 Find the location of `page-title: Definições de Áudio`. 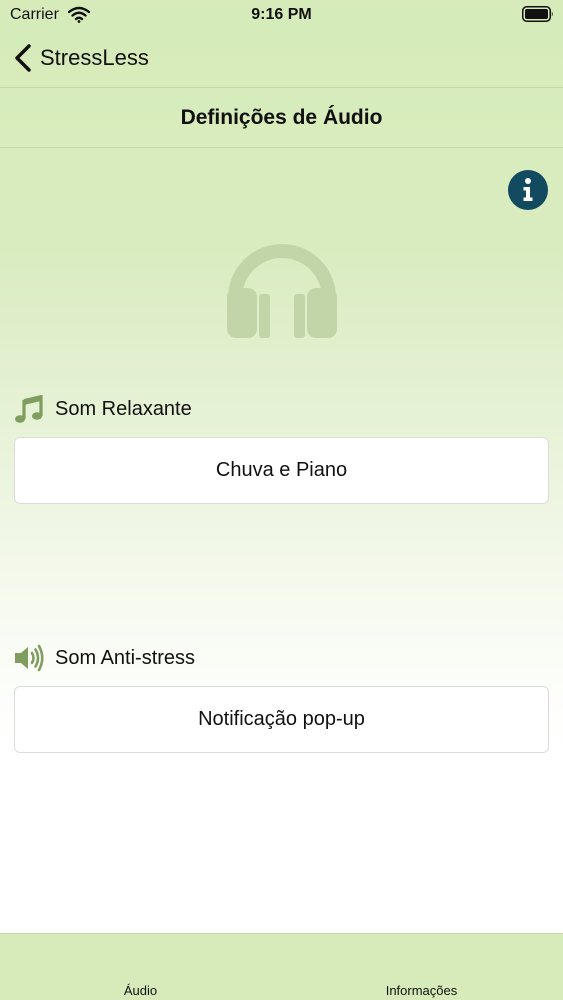

page-title: Definições de Áudio is located at coordinates (281, 117).